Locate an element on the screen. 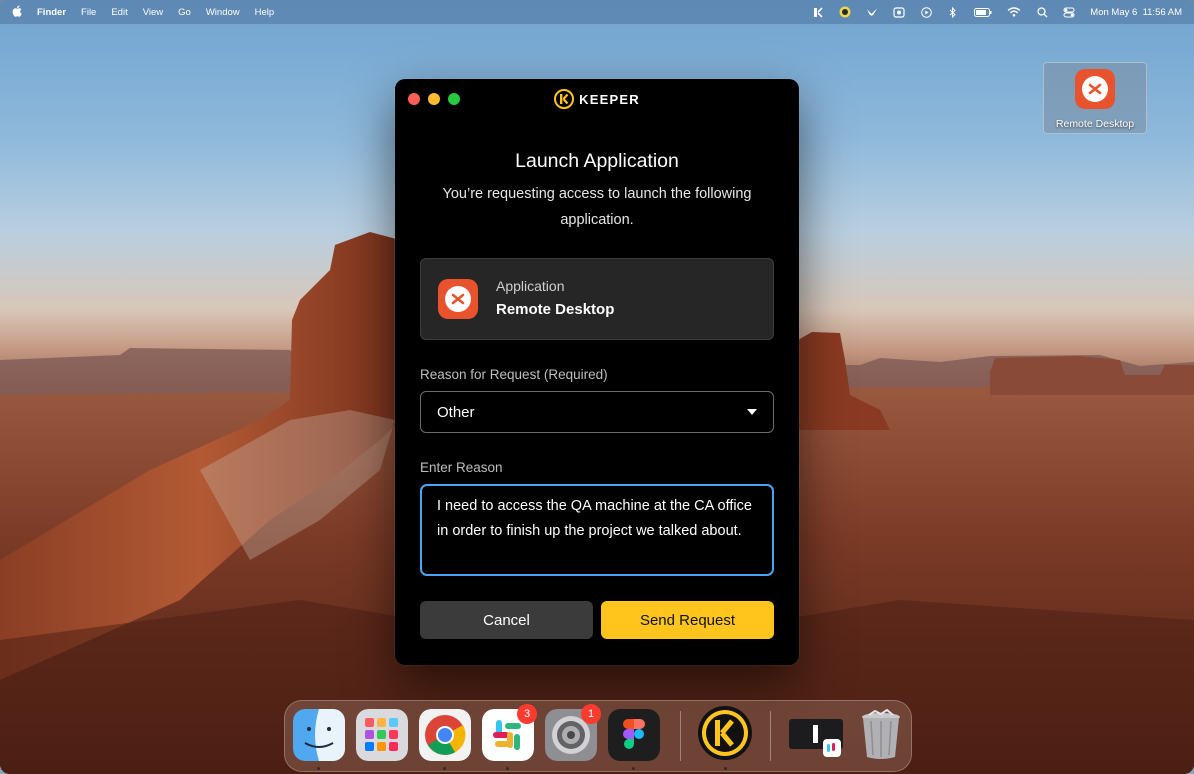 This screenshot has height=774, width=1194. battery-icon is located at coordinates (983, 12).